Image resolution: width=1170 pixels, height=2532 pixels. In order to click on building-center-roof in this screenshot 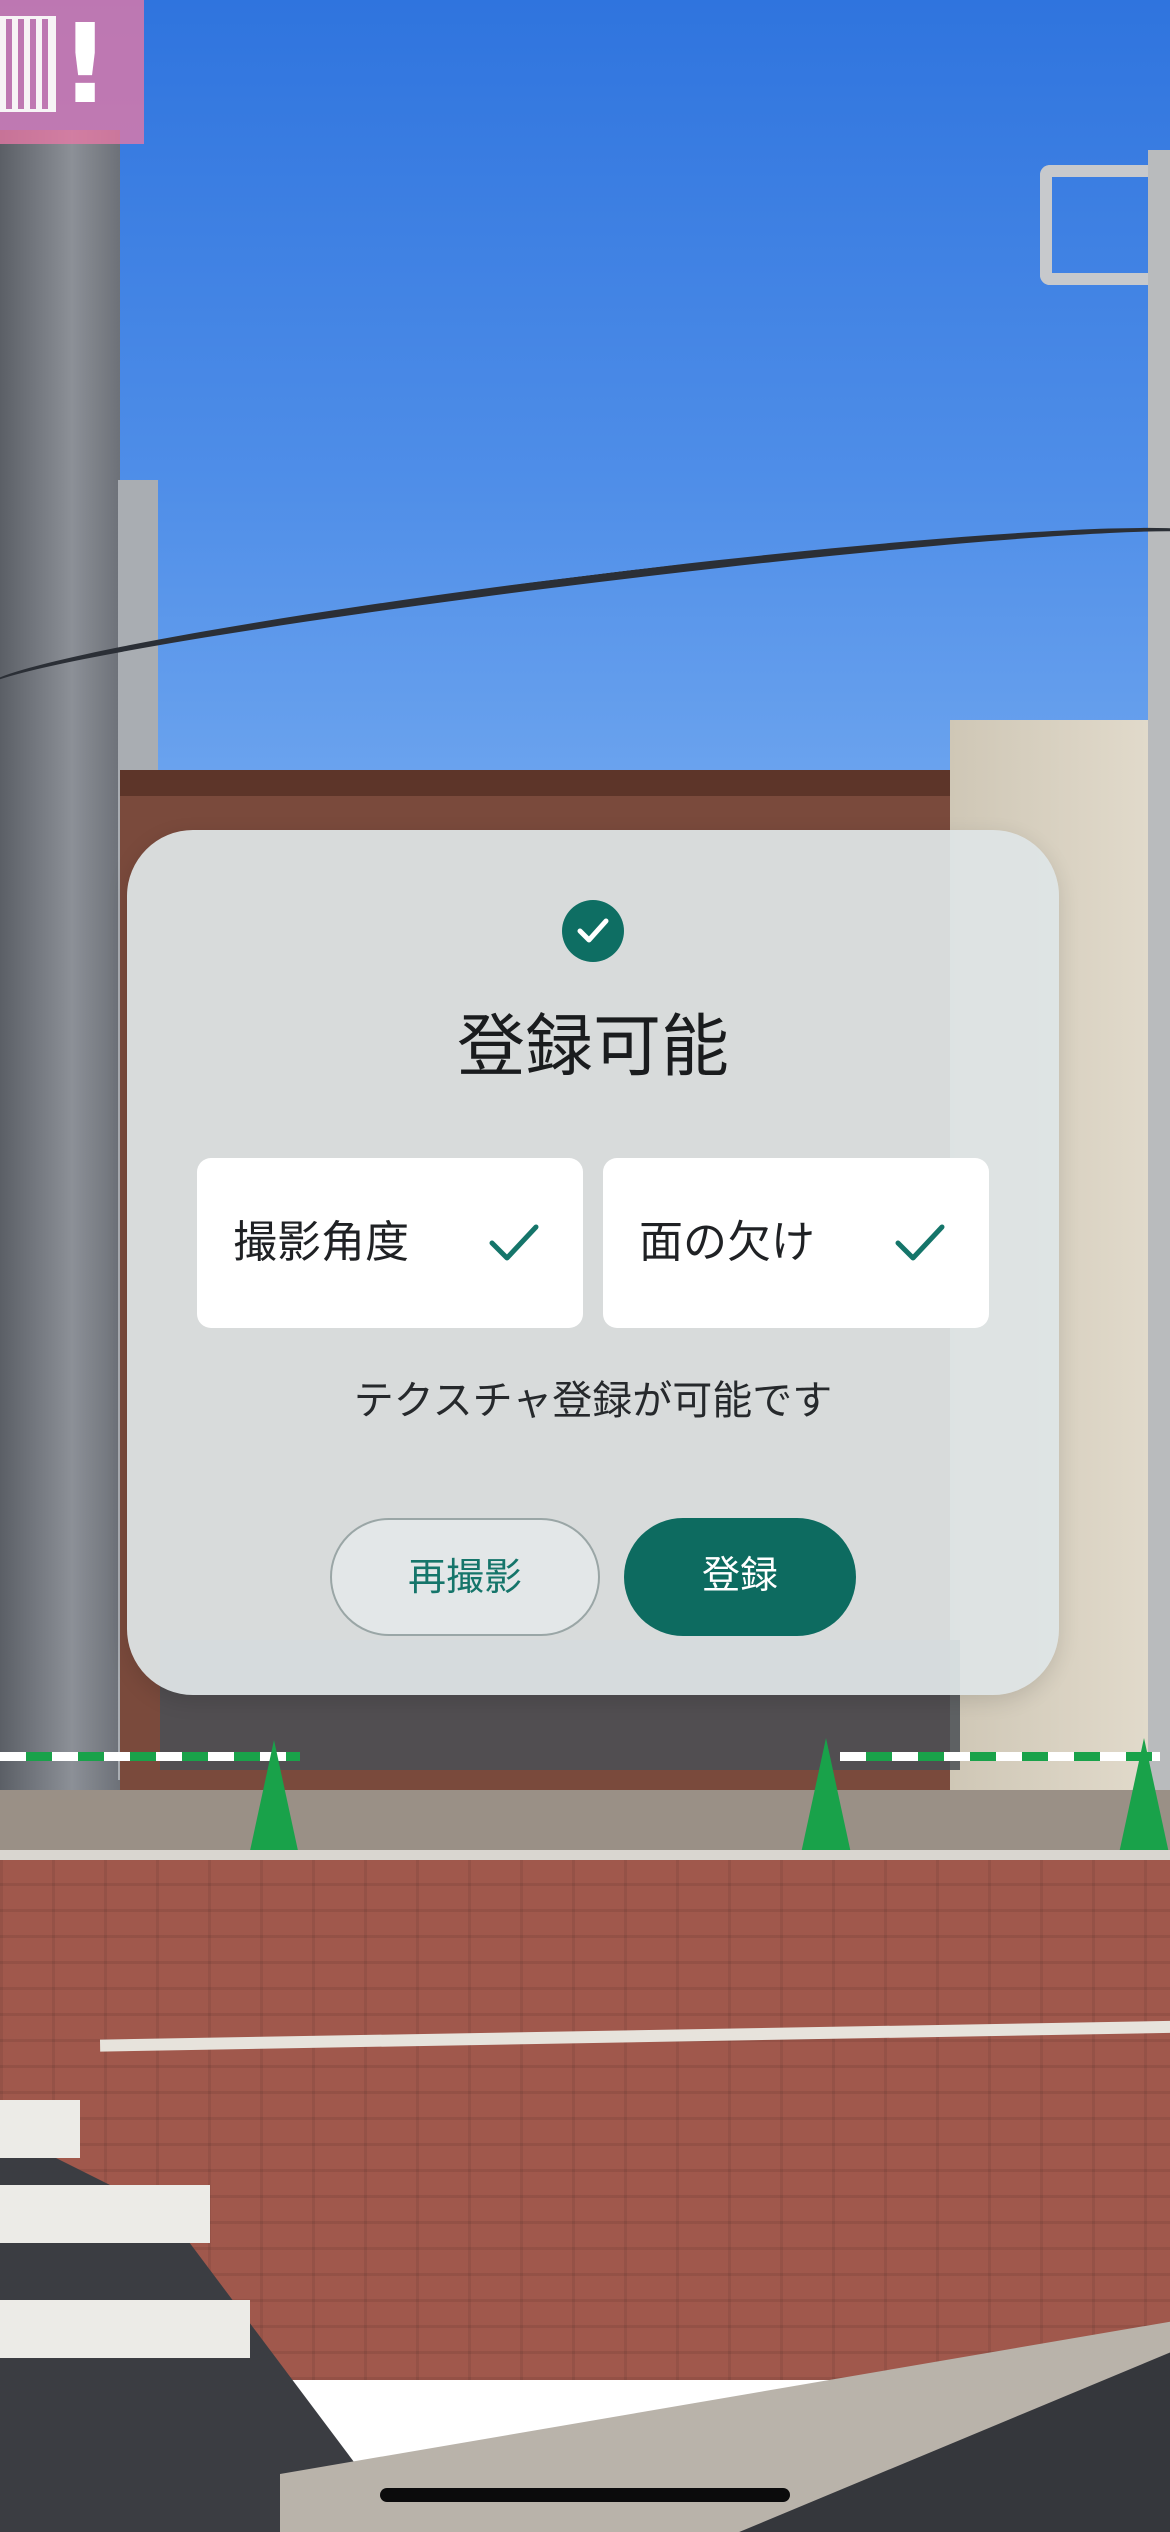, I will do `click(580, 783)`.